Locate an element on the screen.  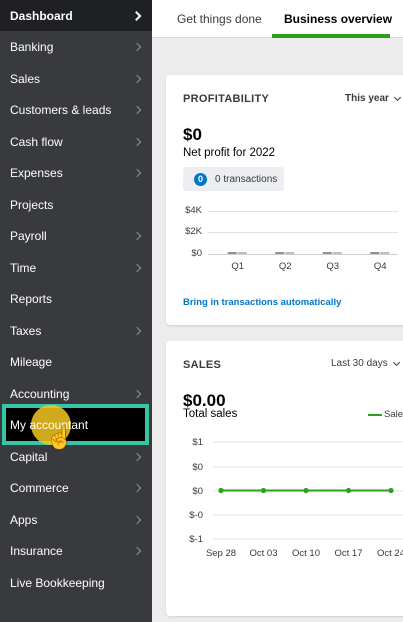
sidebar-item-label: Accounting is located at coordinates (40, 393).